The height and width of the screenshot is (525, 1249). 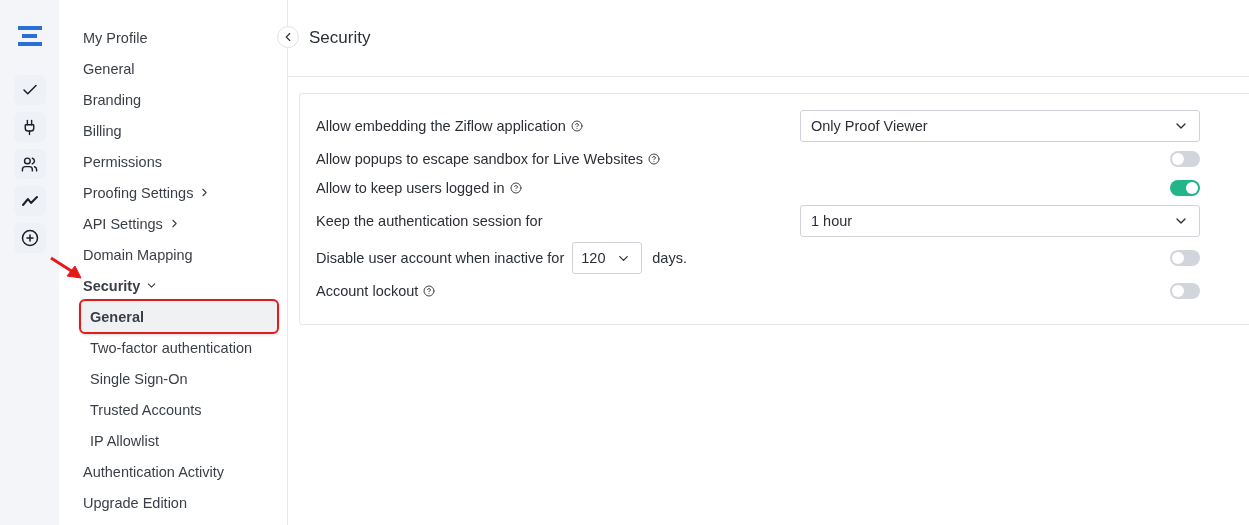 I want to click on page-title: Security, so click(x=340, y=38).